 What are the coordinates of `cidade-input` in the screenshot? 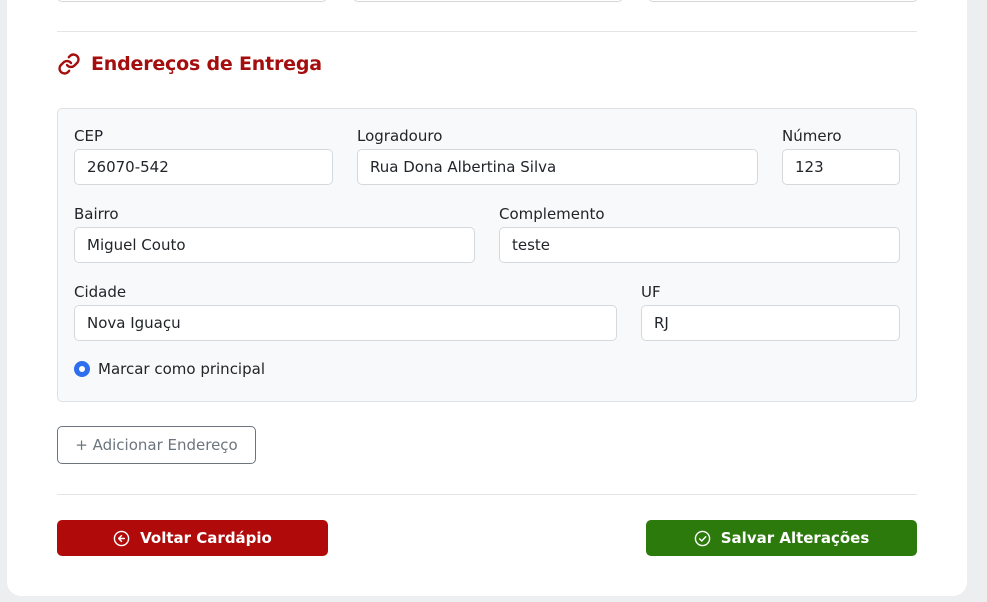 It's located at (345, 323).